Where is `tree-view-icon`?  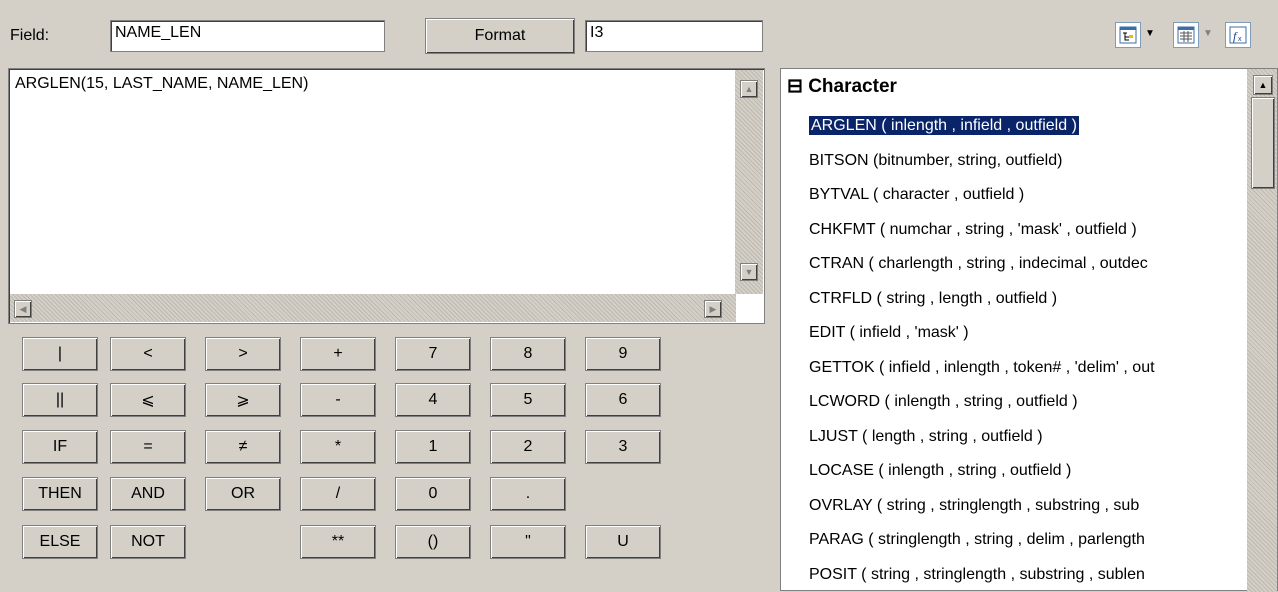 tree-view-icon is located at coordinates (1128, 35).